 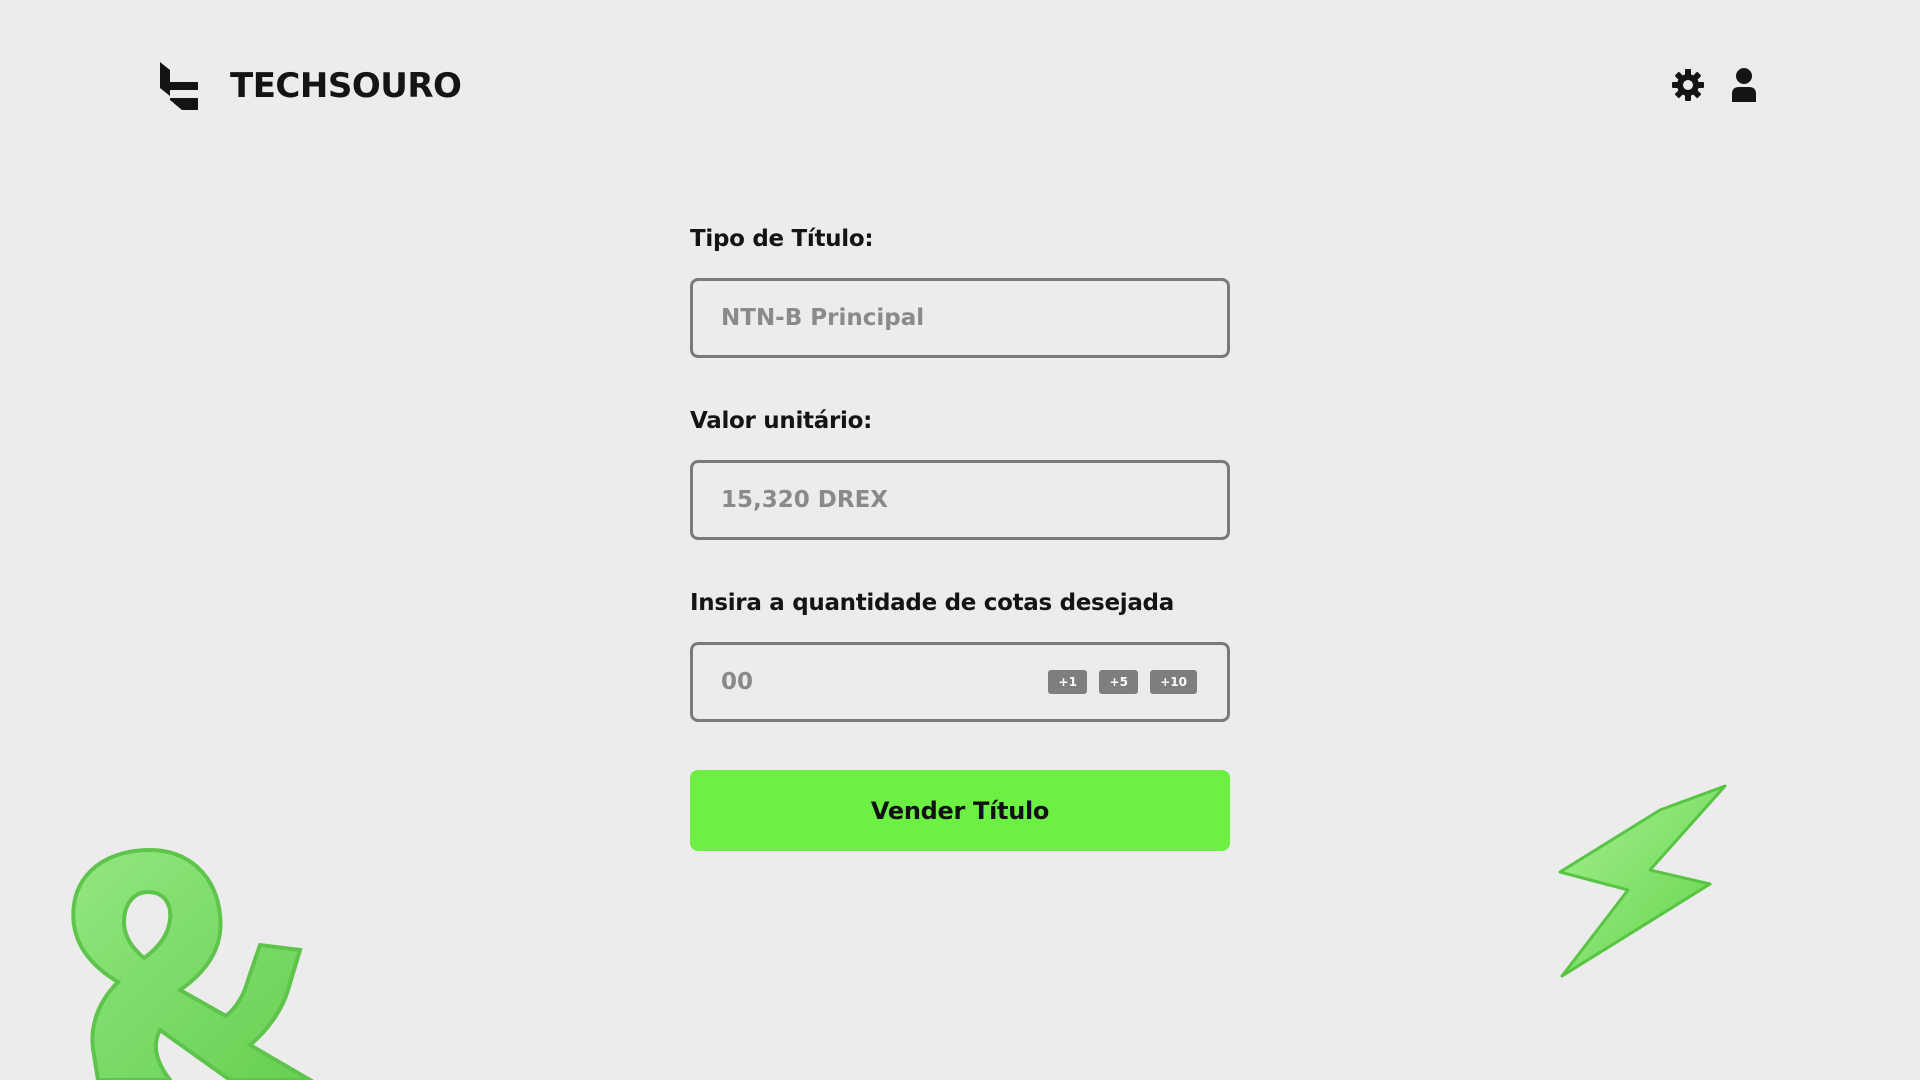 I want to click on header-actions, so click(x=1716, y=85).